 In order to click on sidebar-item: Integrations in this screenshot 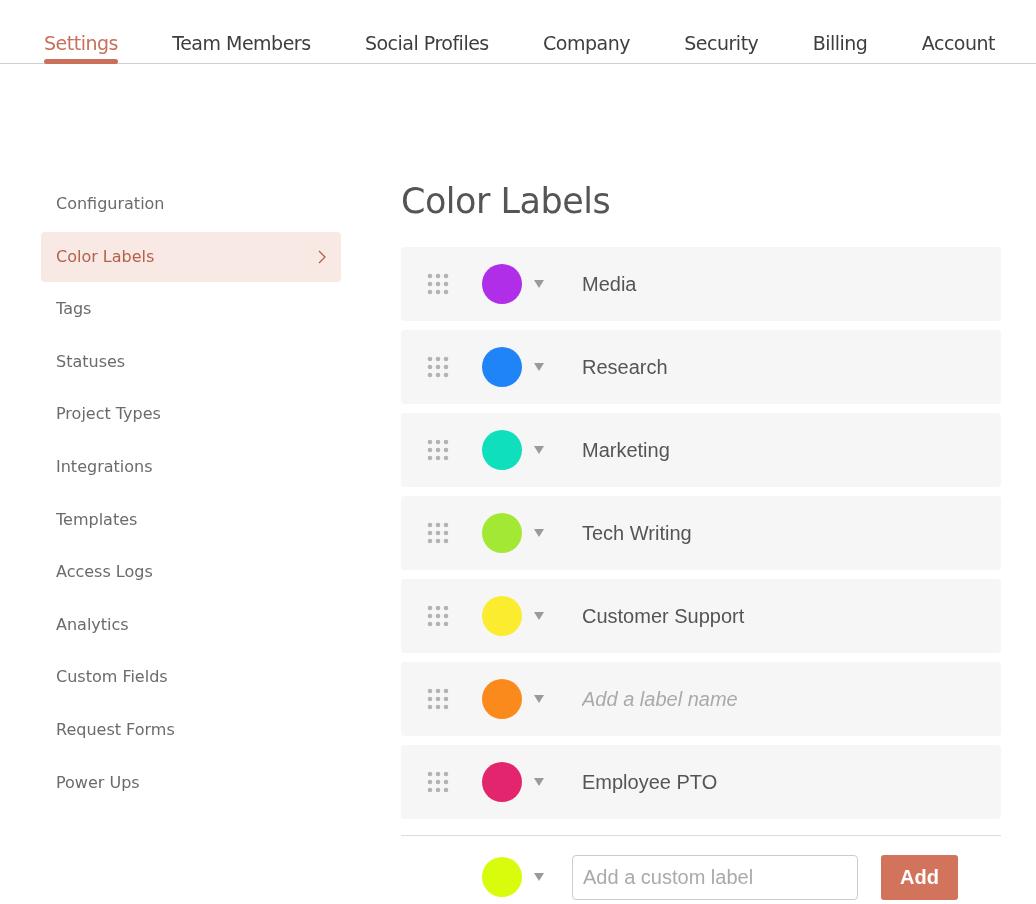, I will do `click(191, 466)`.